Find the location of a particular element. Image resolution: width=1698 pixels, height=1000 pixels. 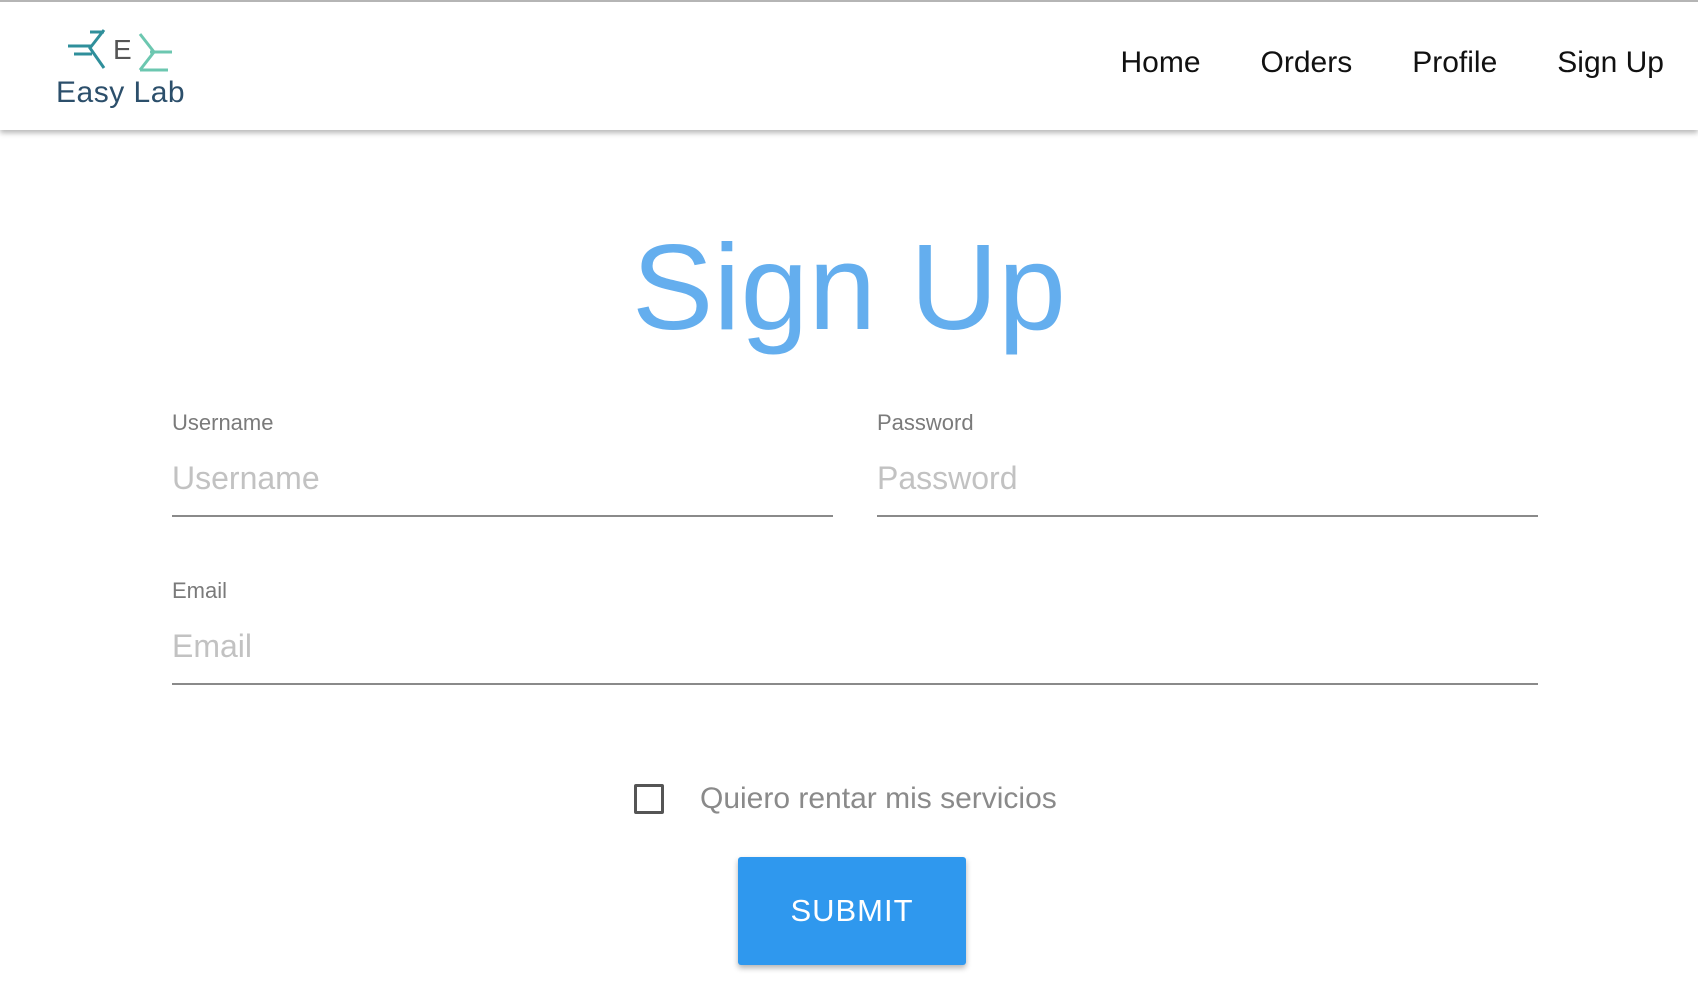

nav-sign-up: Sign Up is located at coordinates (1610, 63).